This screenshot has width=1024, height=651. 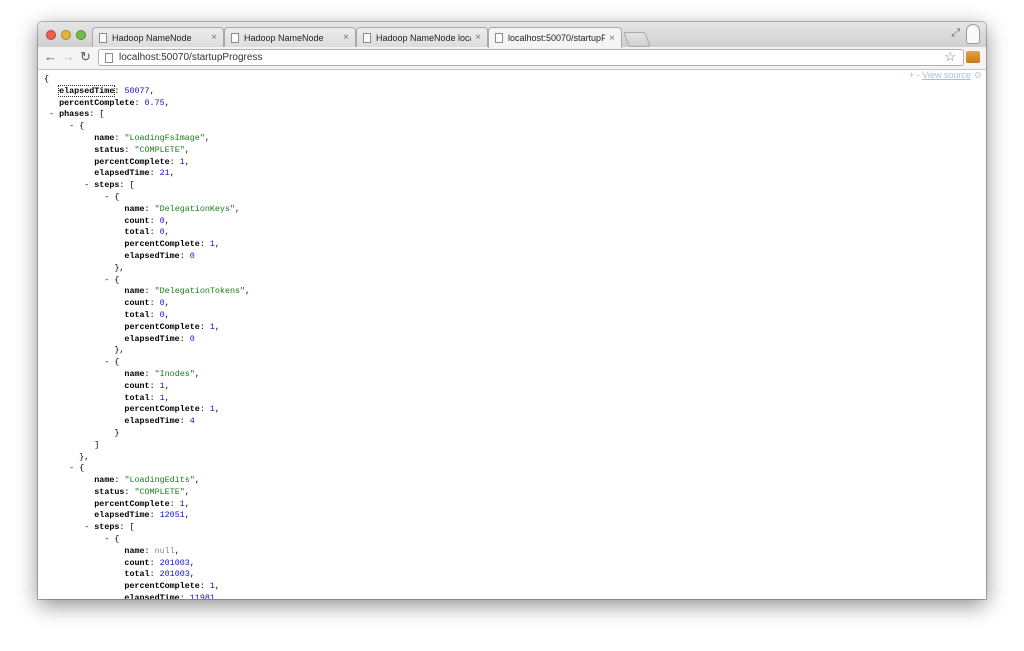 I want to click on tab-1: Hadoop NameNode ×, so click(x=158, y=37).